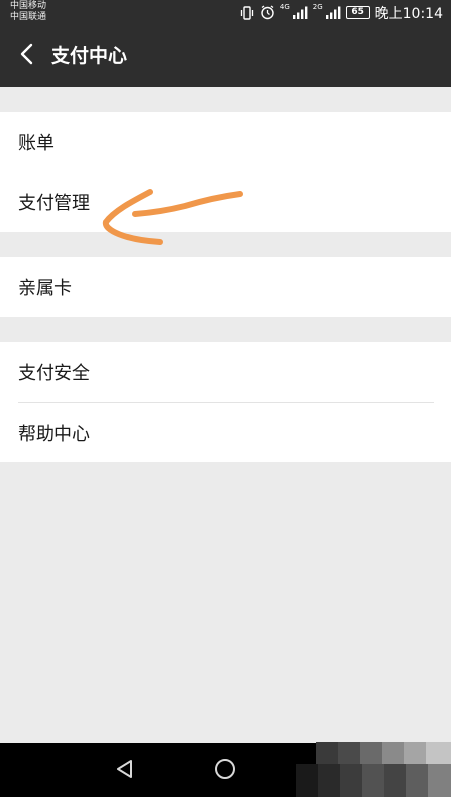 Image resolution: width=451 pixels, height=797 pixels. I want to click on carrier-2: 中国联通, so click(28, 17).